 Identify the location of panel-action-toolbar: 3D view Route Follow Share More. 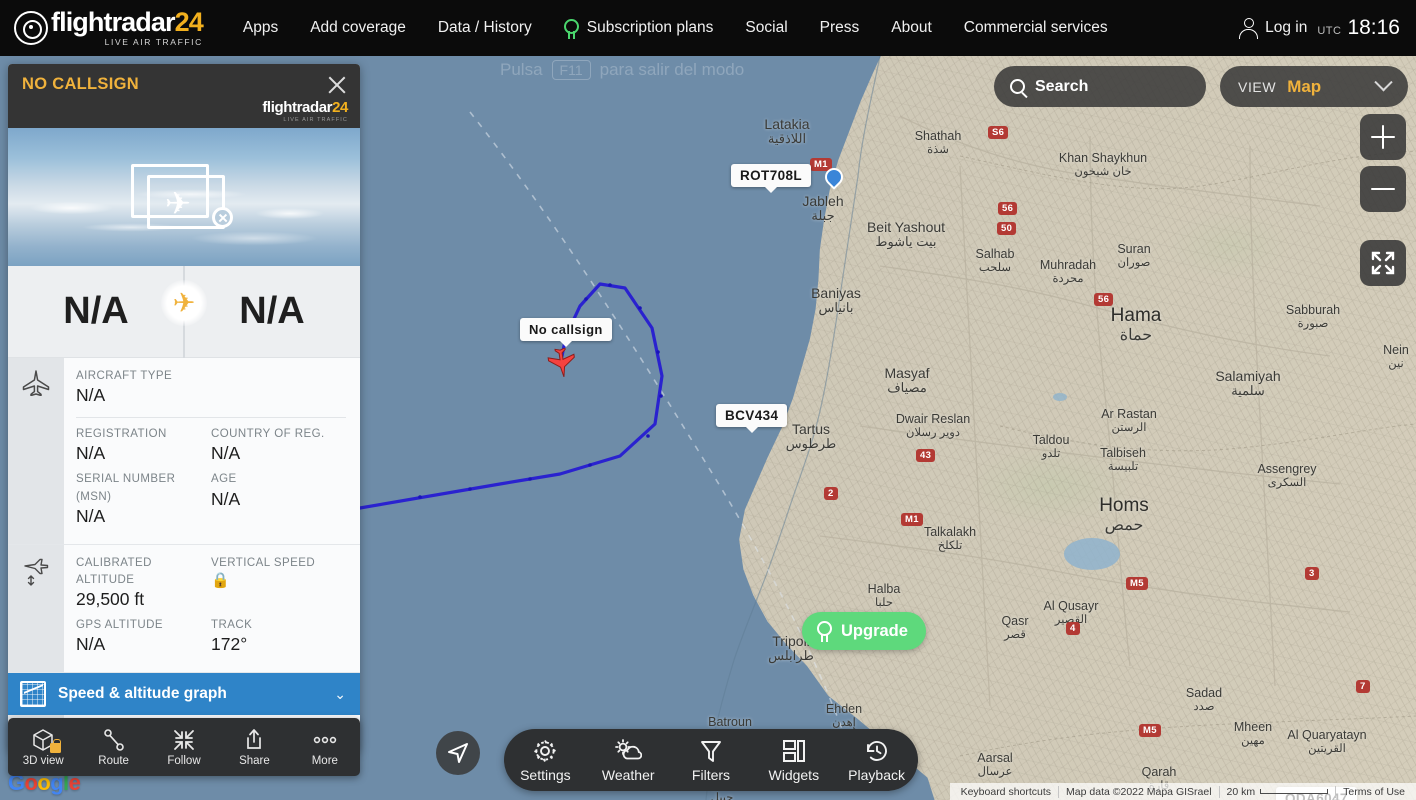
(184, 747).